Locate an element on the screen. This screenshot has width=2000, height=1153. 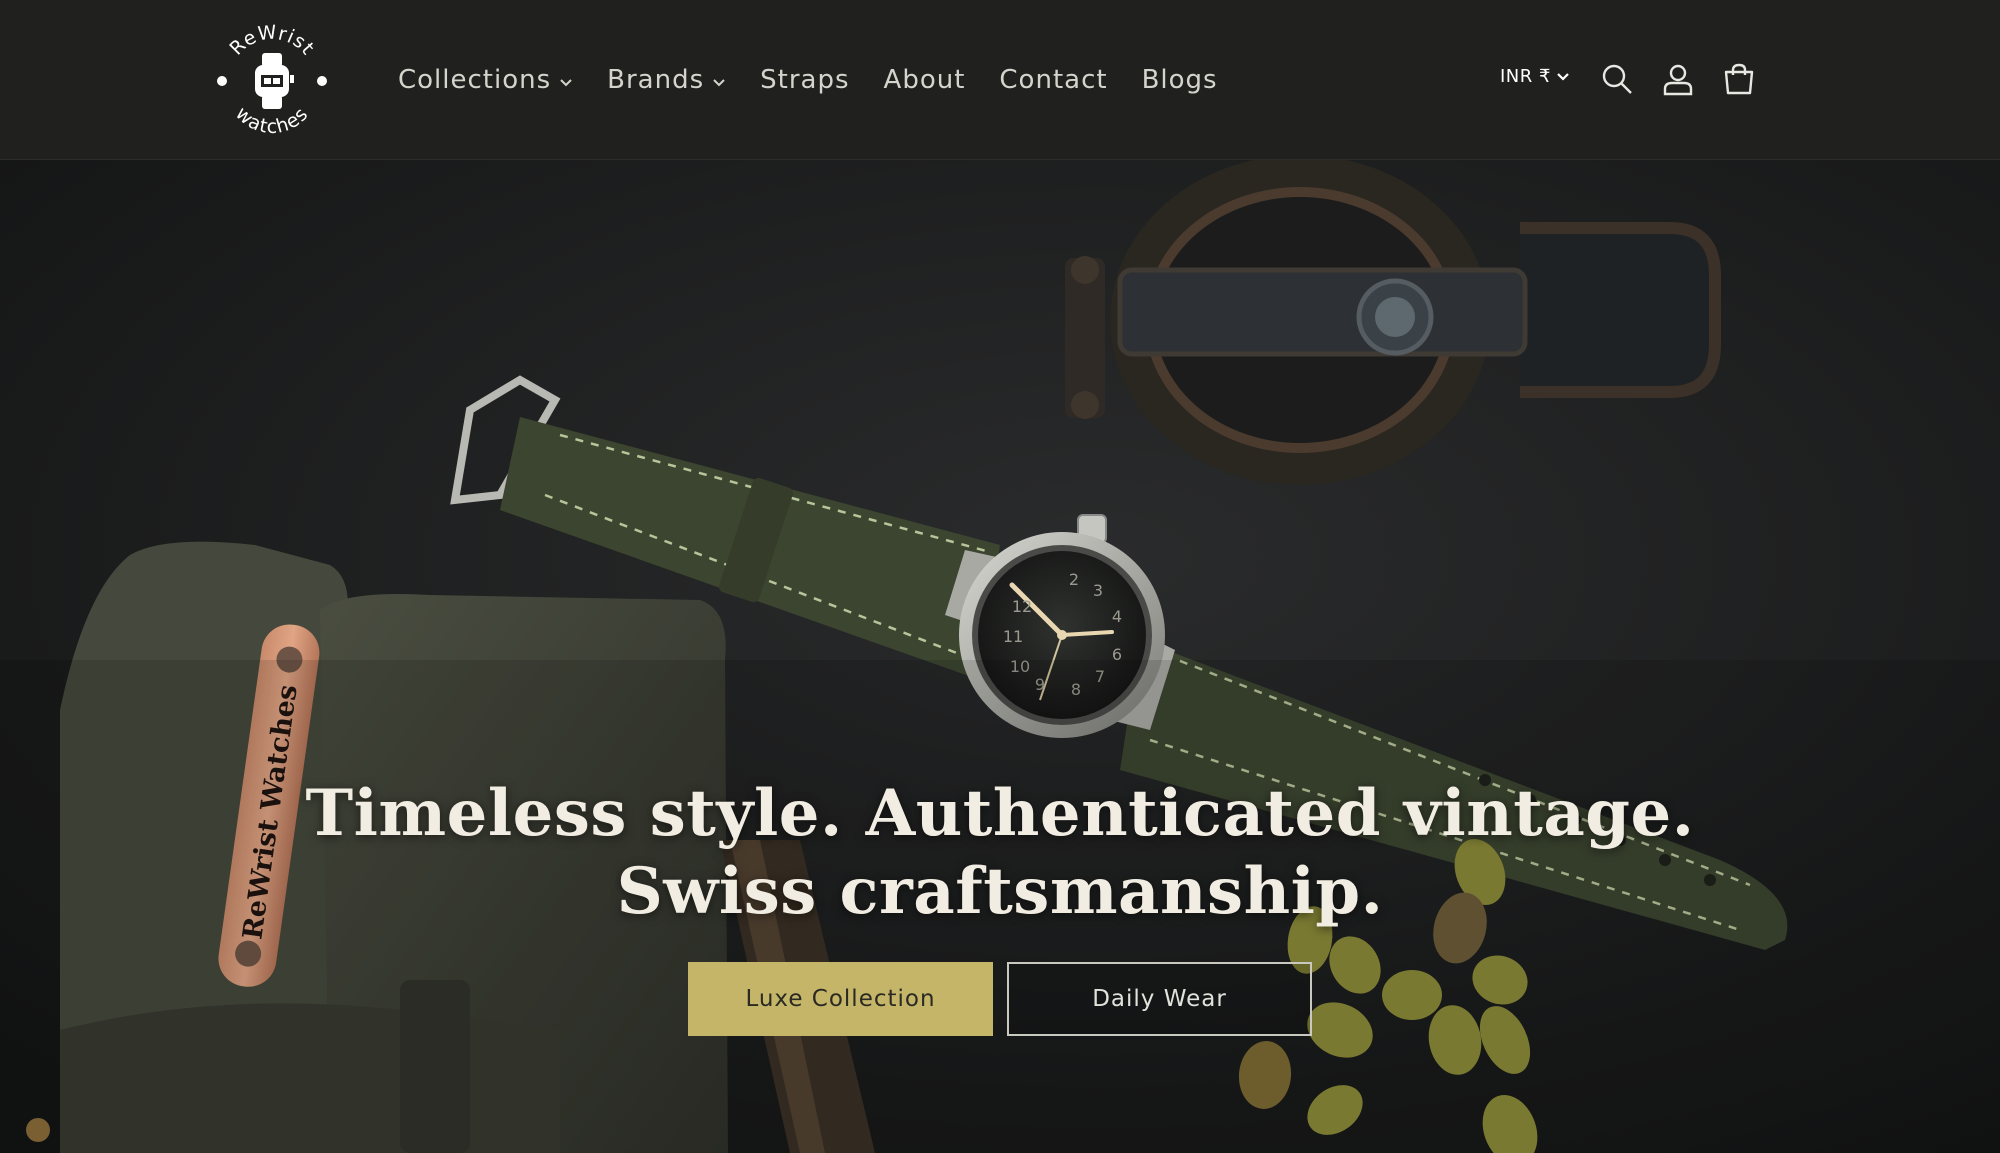
hero-headline-line1: Timeless style. Authenticated vintage. is located at coordinates (1000, 813).